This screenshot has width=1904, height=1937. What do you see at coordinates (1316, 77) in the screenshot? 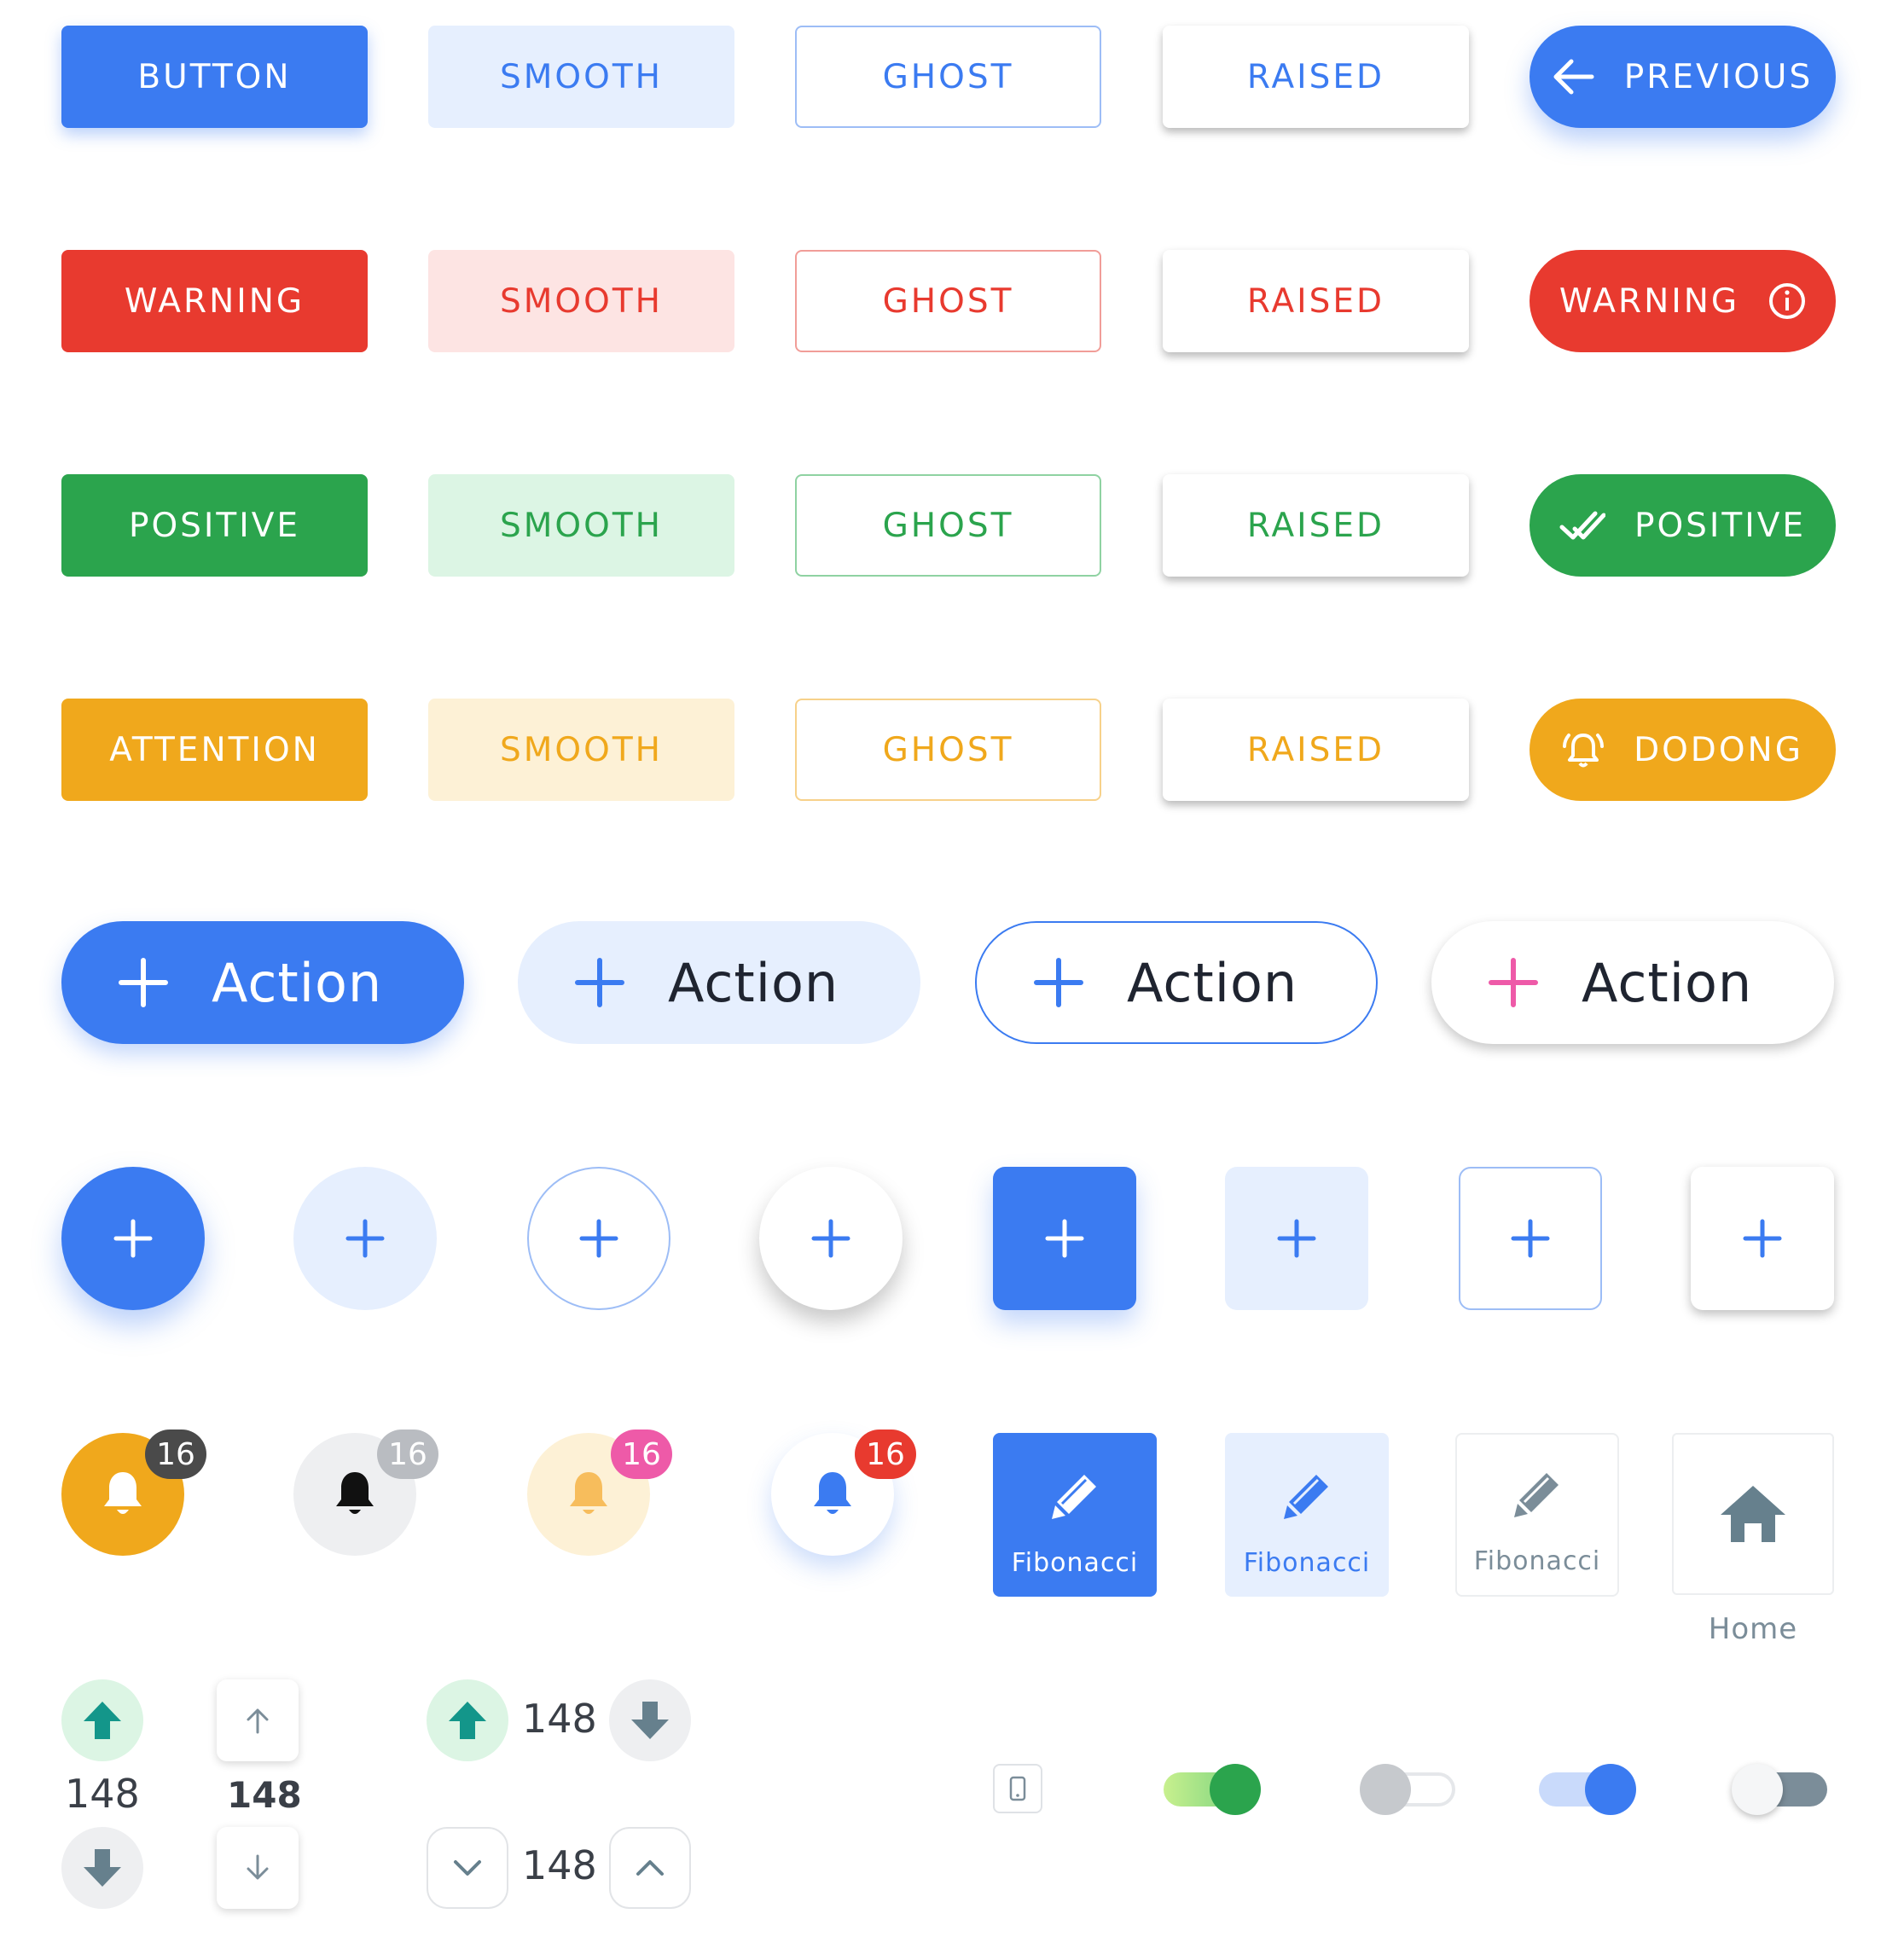
I see `raised-button-primary: RAISED` at bounding box center [1316, 77].